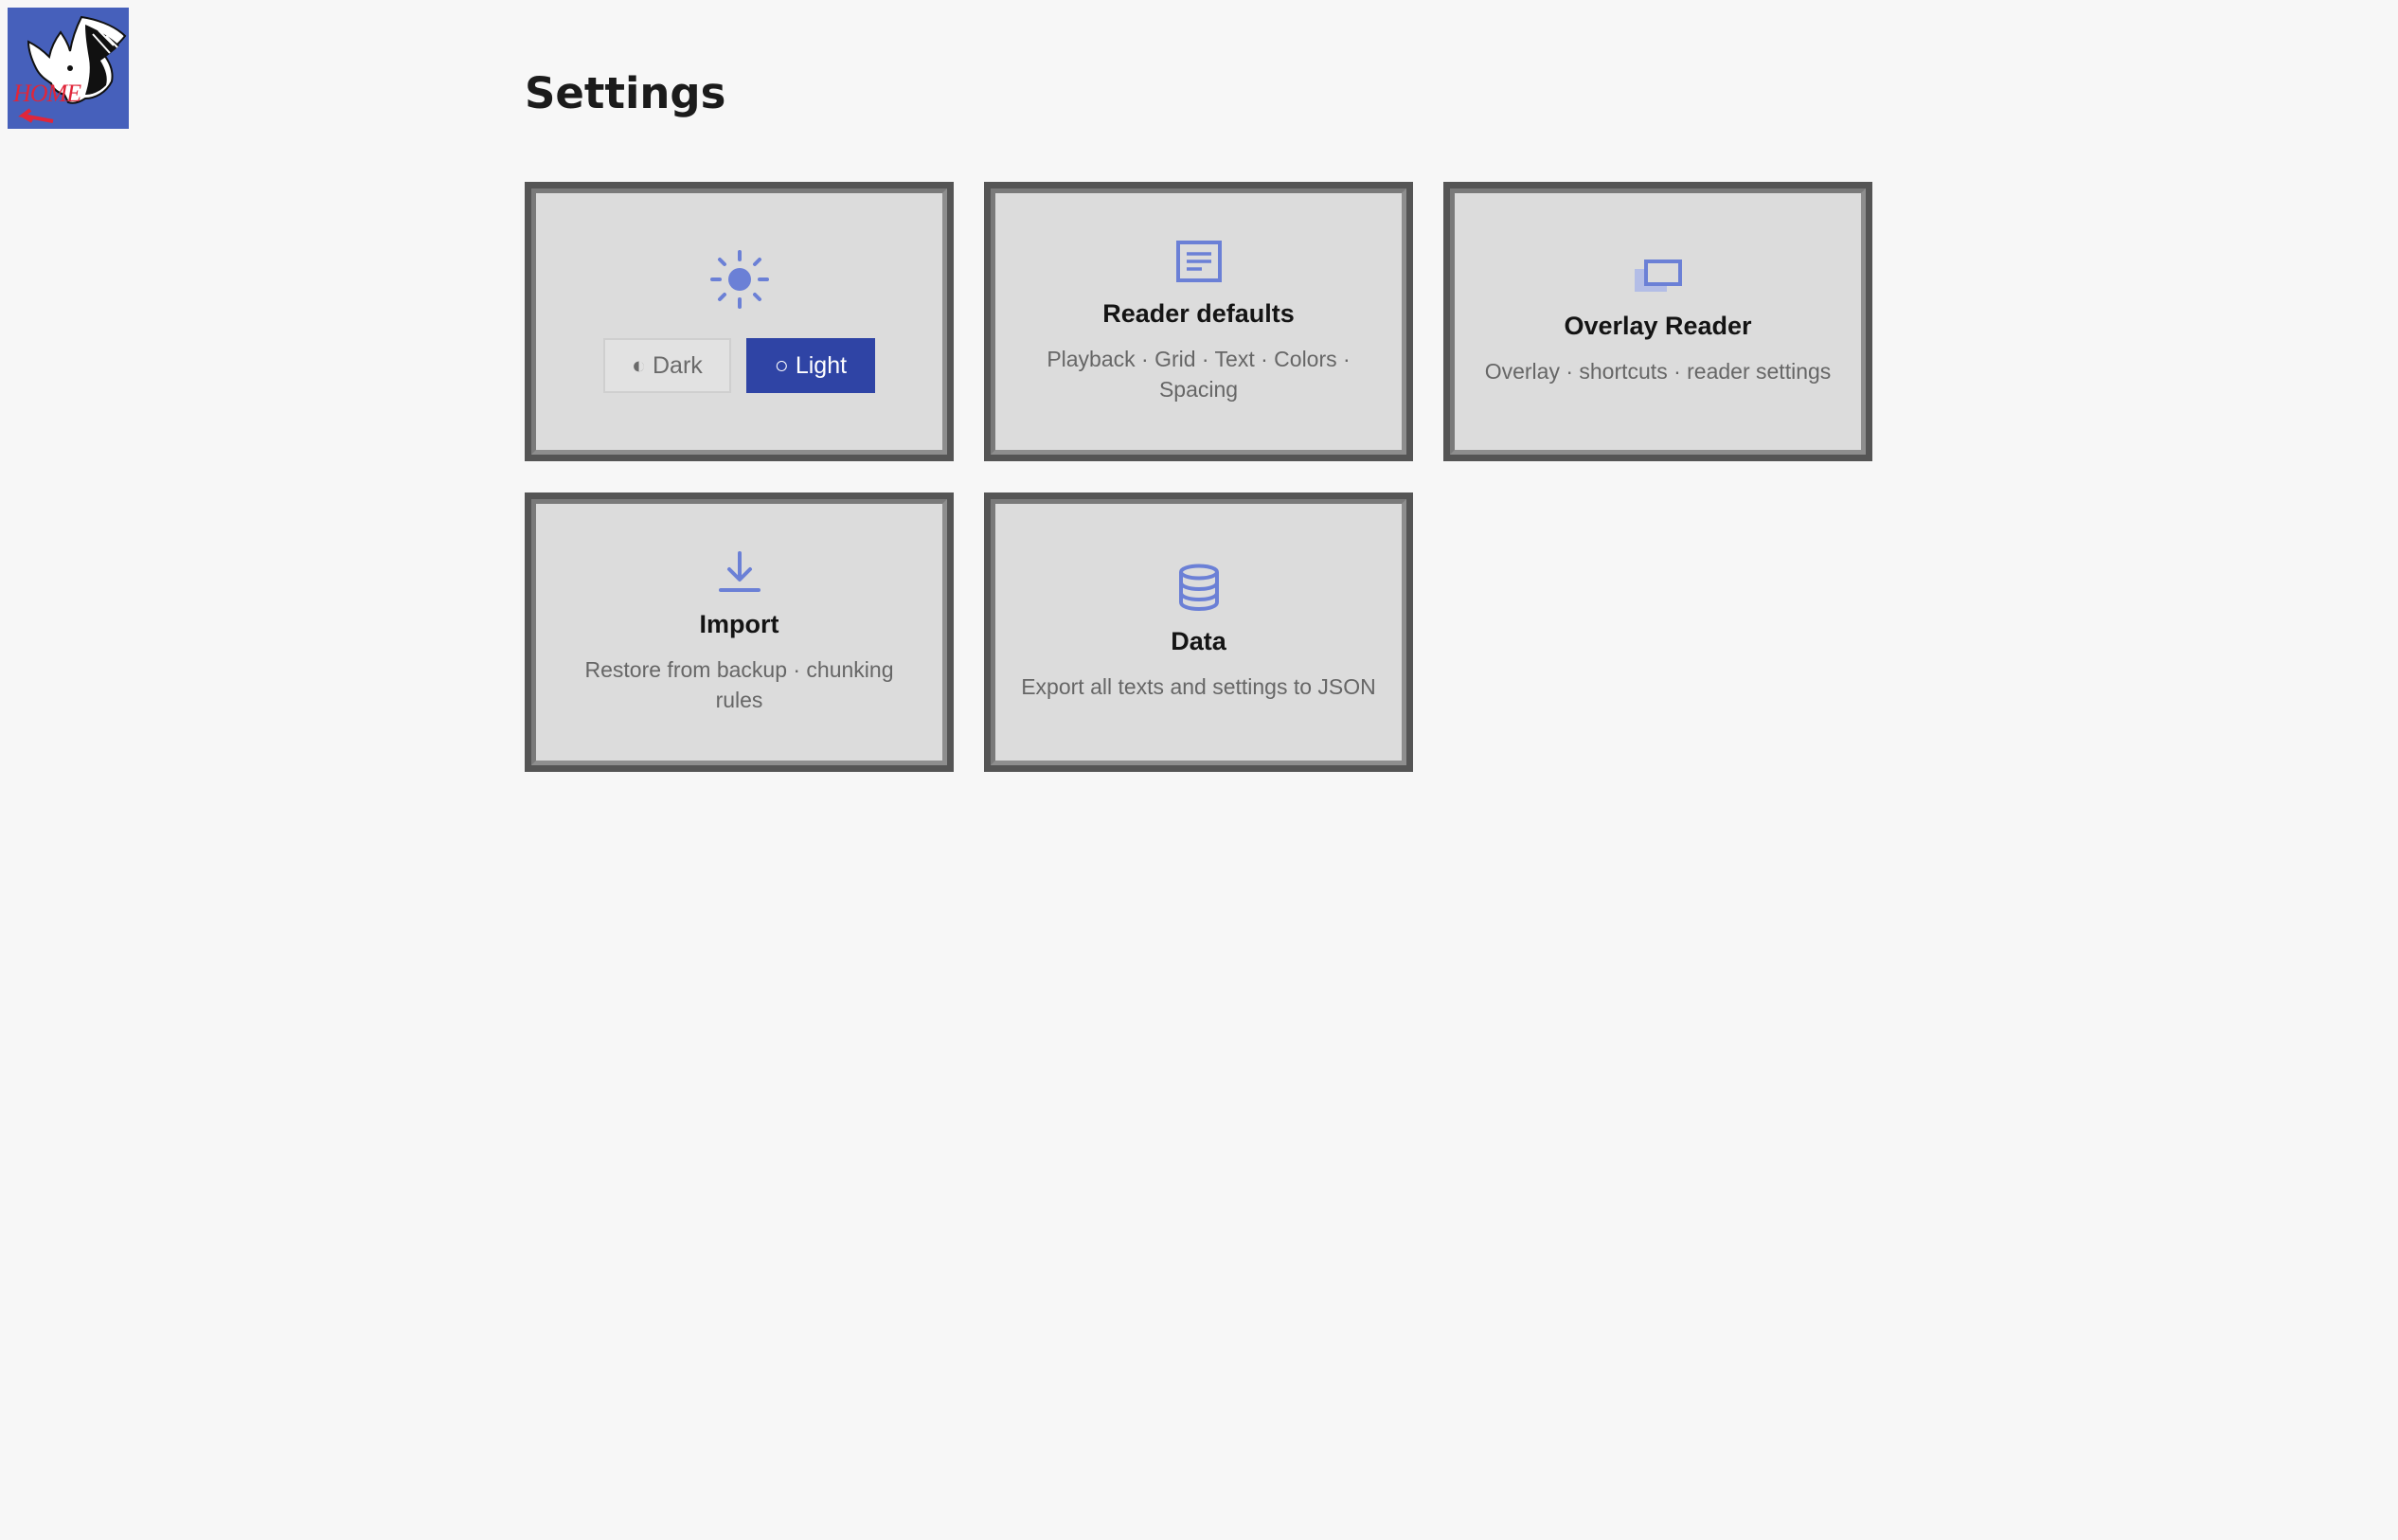 The width and height of the screenshot is (2398, 1540). Describe the element at coordinates (1658, 279) in the screenshot. I see `overlay-windows-icon` at that location.